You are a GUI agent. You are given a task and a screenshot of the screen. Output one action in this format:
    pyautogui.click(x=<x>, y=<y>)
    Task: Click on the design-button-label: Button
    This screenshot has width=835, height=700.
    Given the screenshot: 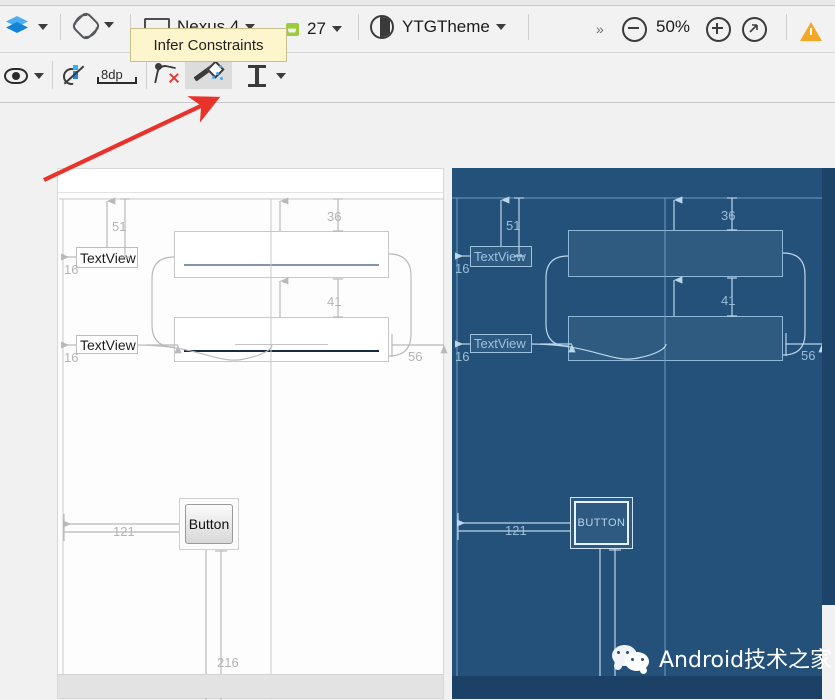 What is the action you would take?
    pyautogui.click(x=209, y=524)
    